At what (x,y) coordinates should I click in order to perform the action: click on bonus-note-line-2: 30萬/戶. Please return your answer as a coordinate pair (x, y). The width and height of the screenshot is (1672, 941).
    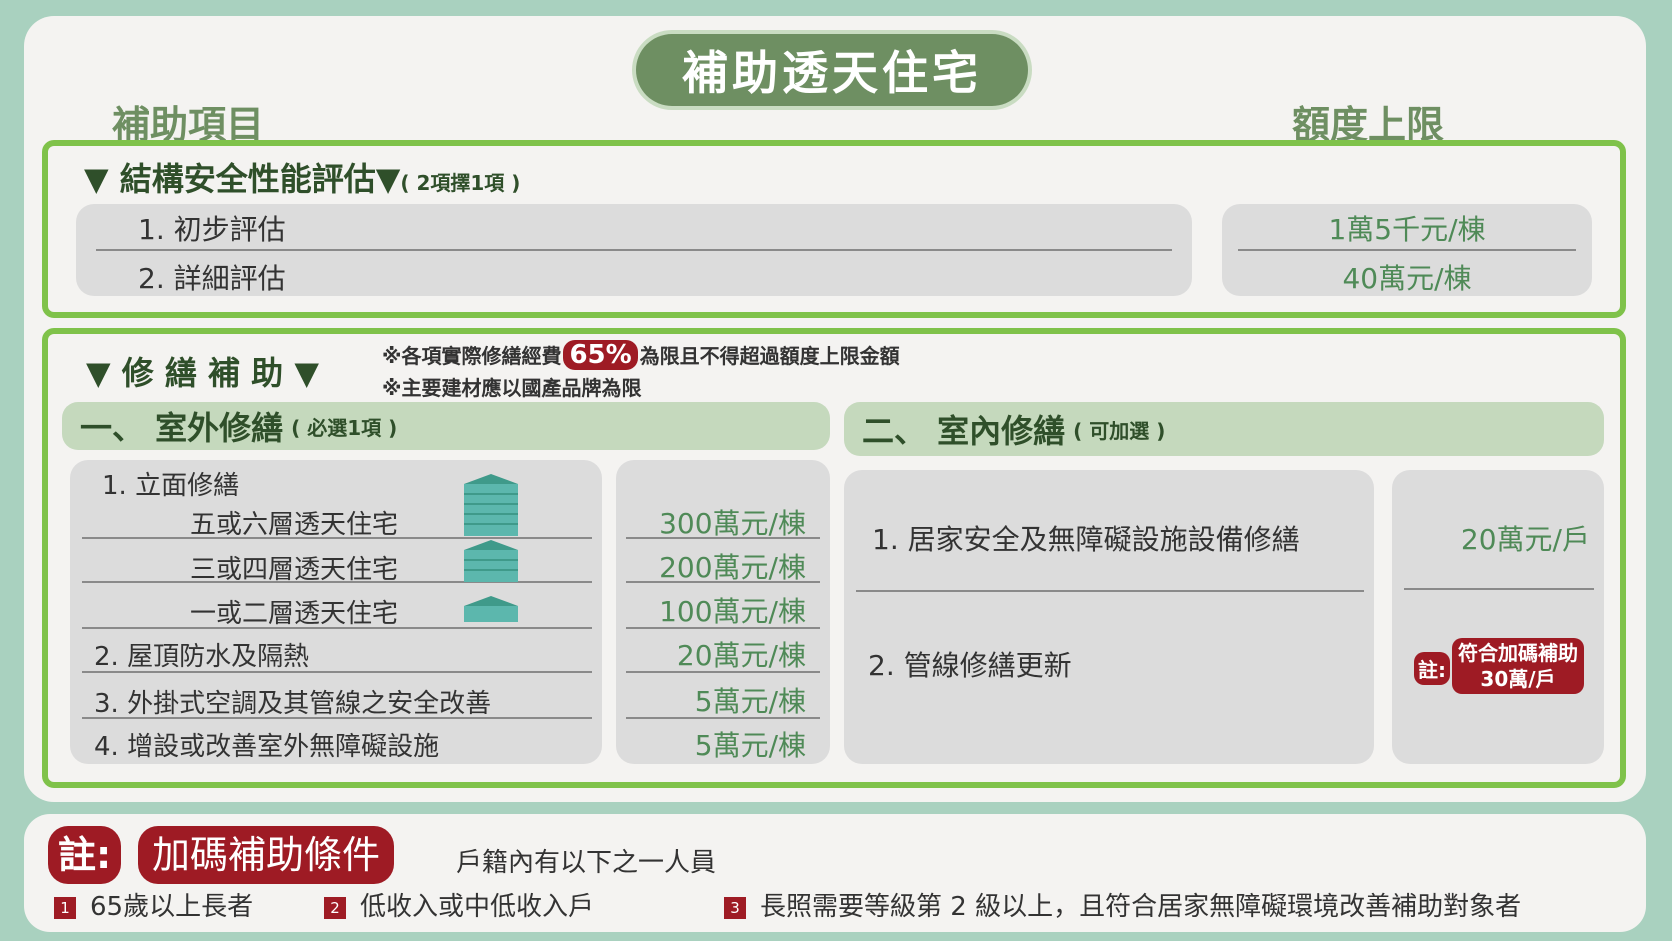
    Looking at the image, I should click on (1518, 679).